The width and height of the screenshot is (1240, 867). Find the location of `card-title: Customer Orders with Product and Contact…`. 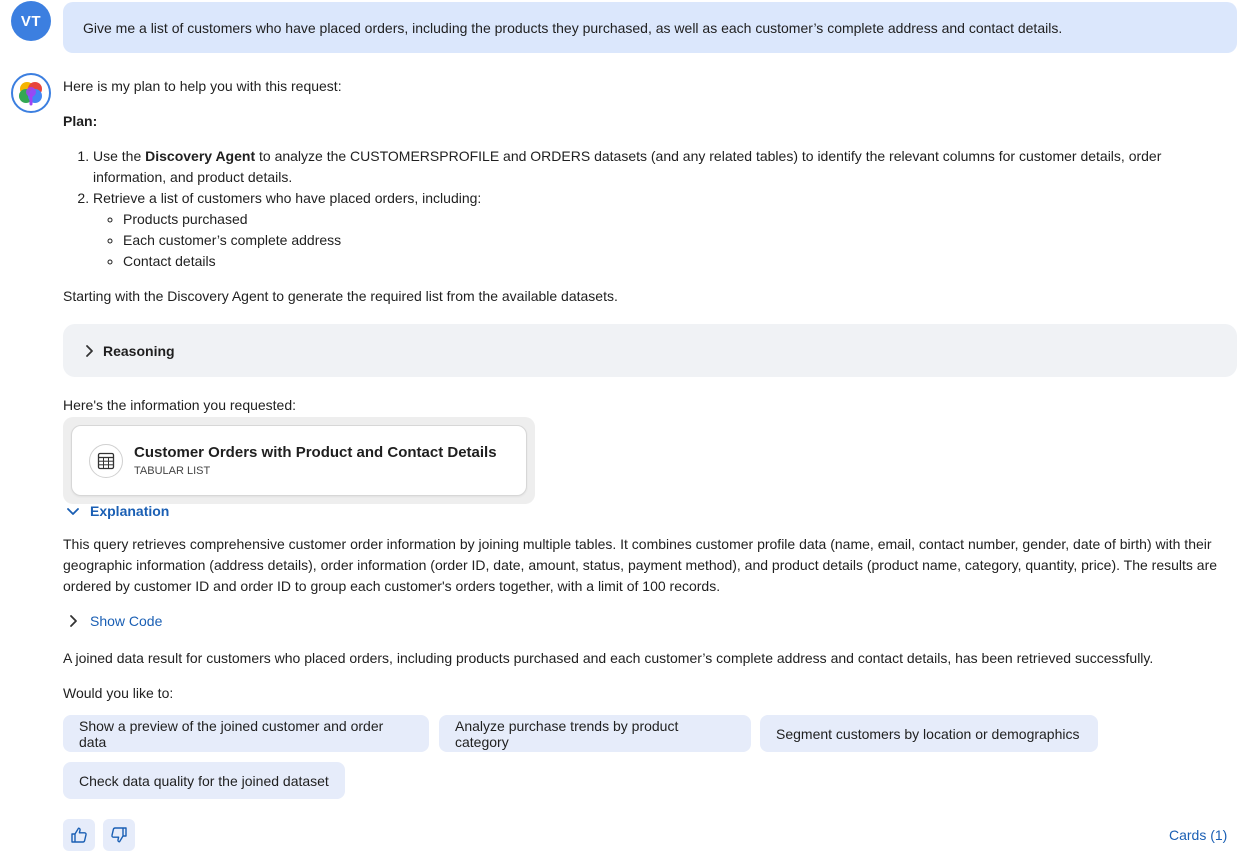

card-title: Customer Orders with Product and Contact… is located at coordinates (315, 452).